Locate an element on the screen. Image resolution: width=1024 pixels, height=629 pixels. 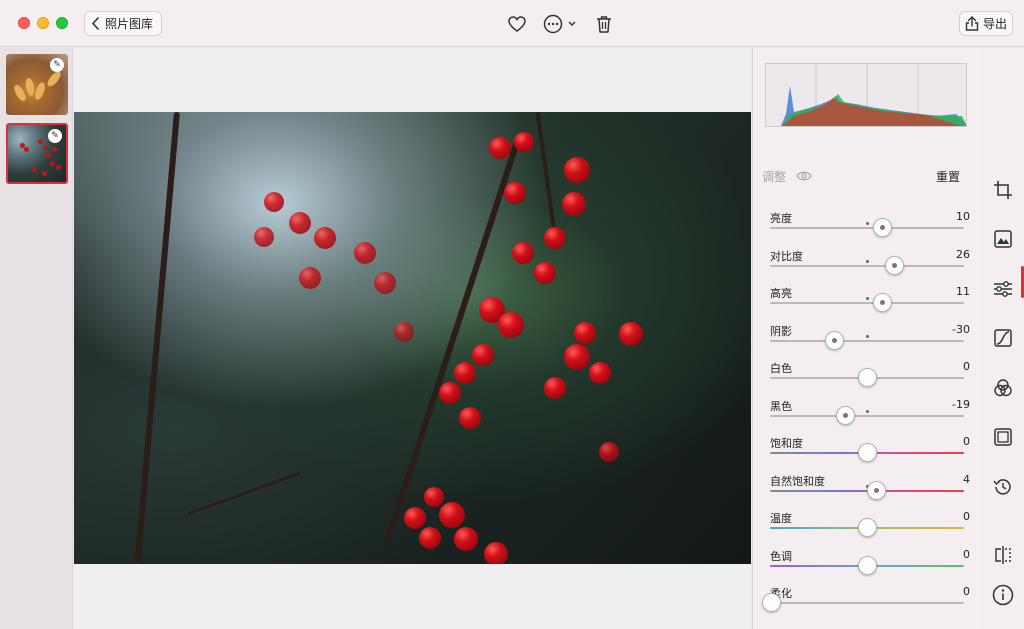
slider-row: 亮度 10 is located at coordinates (870, 228).